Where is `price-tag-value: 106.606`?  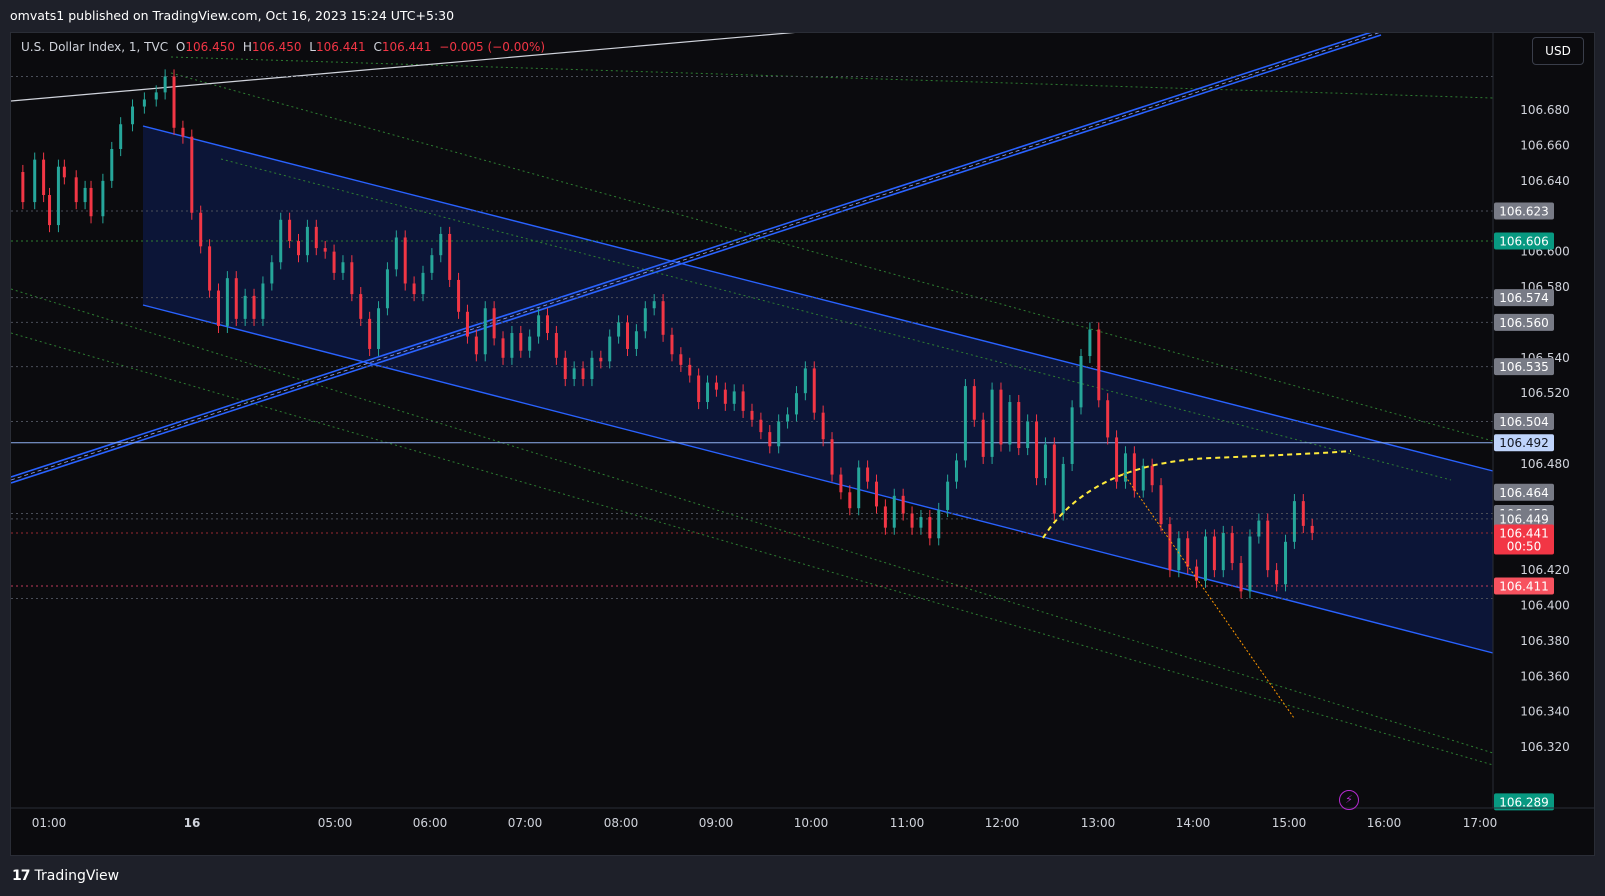 price-tag-value: 106.606 is located at coordinates (1524, 242).